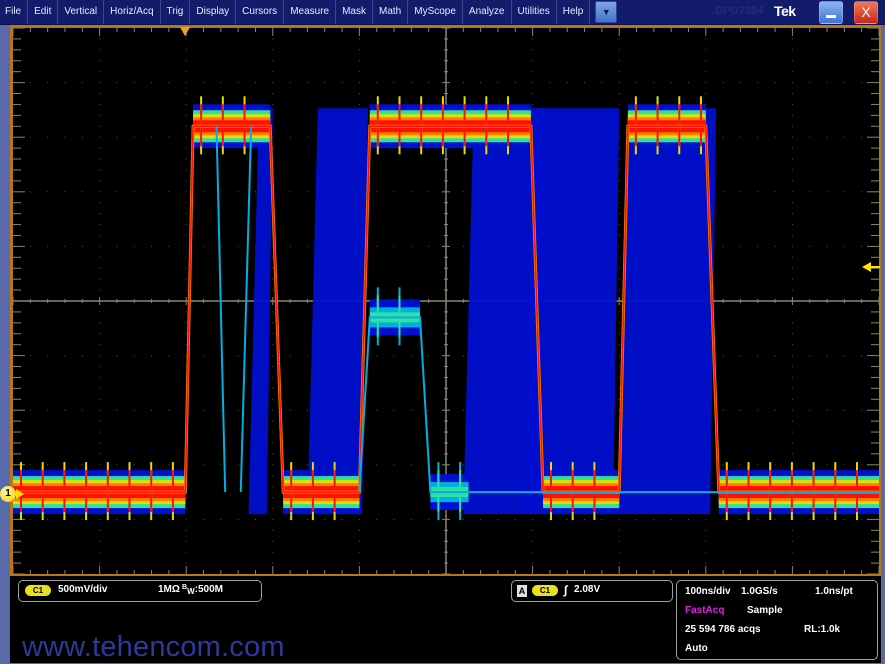  Describe the element at coordinates (202, 590) in the screenshot. I see `bandwidth-readout: BW:500M` at that location.